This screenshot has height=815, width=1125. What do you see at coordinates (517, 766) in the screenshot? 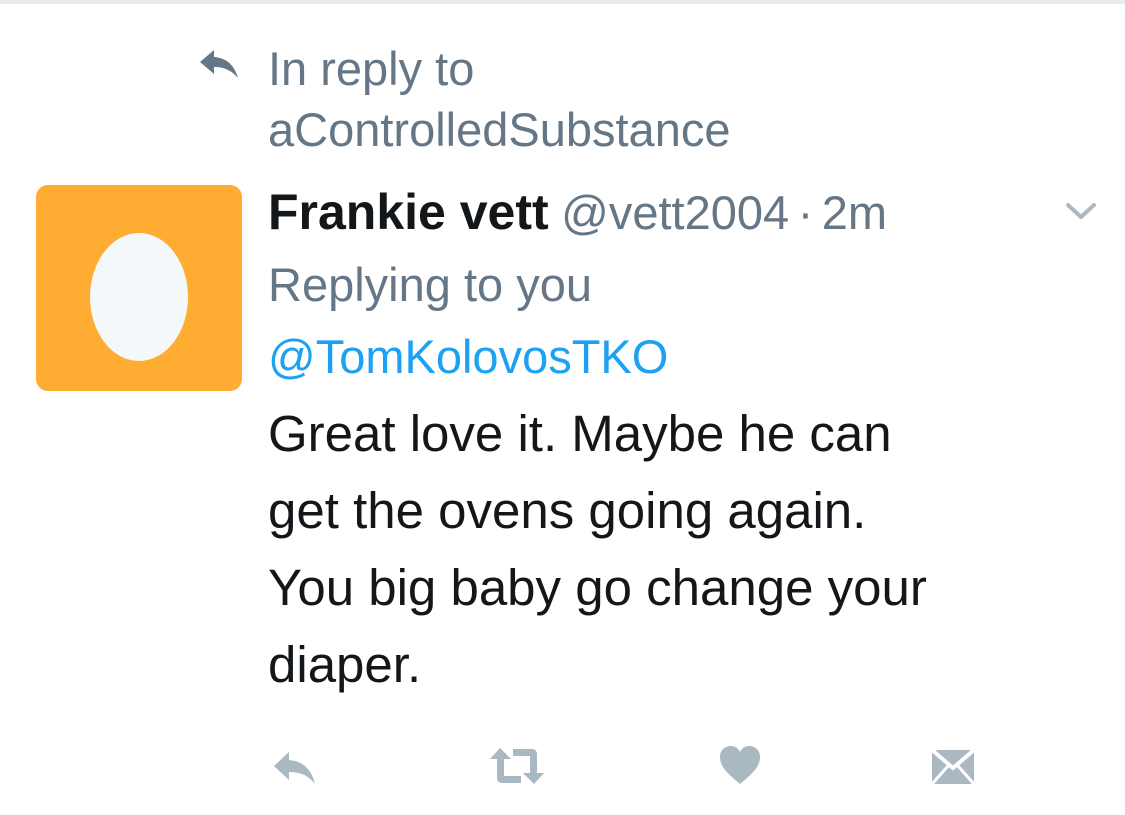
I see `retweet-icon` at bounding box center [517, 766].